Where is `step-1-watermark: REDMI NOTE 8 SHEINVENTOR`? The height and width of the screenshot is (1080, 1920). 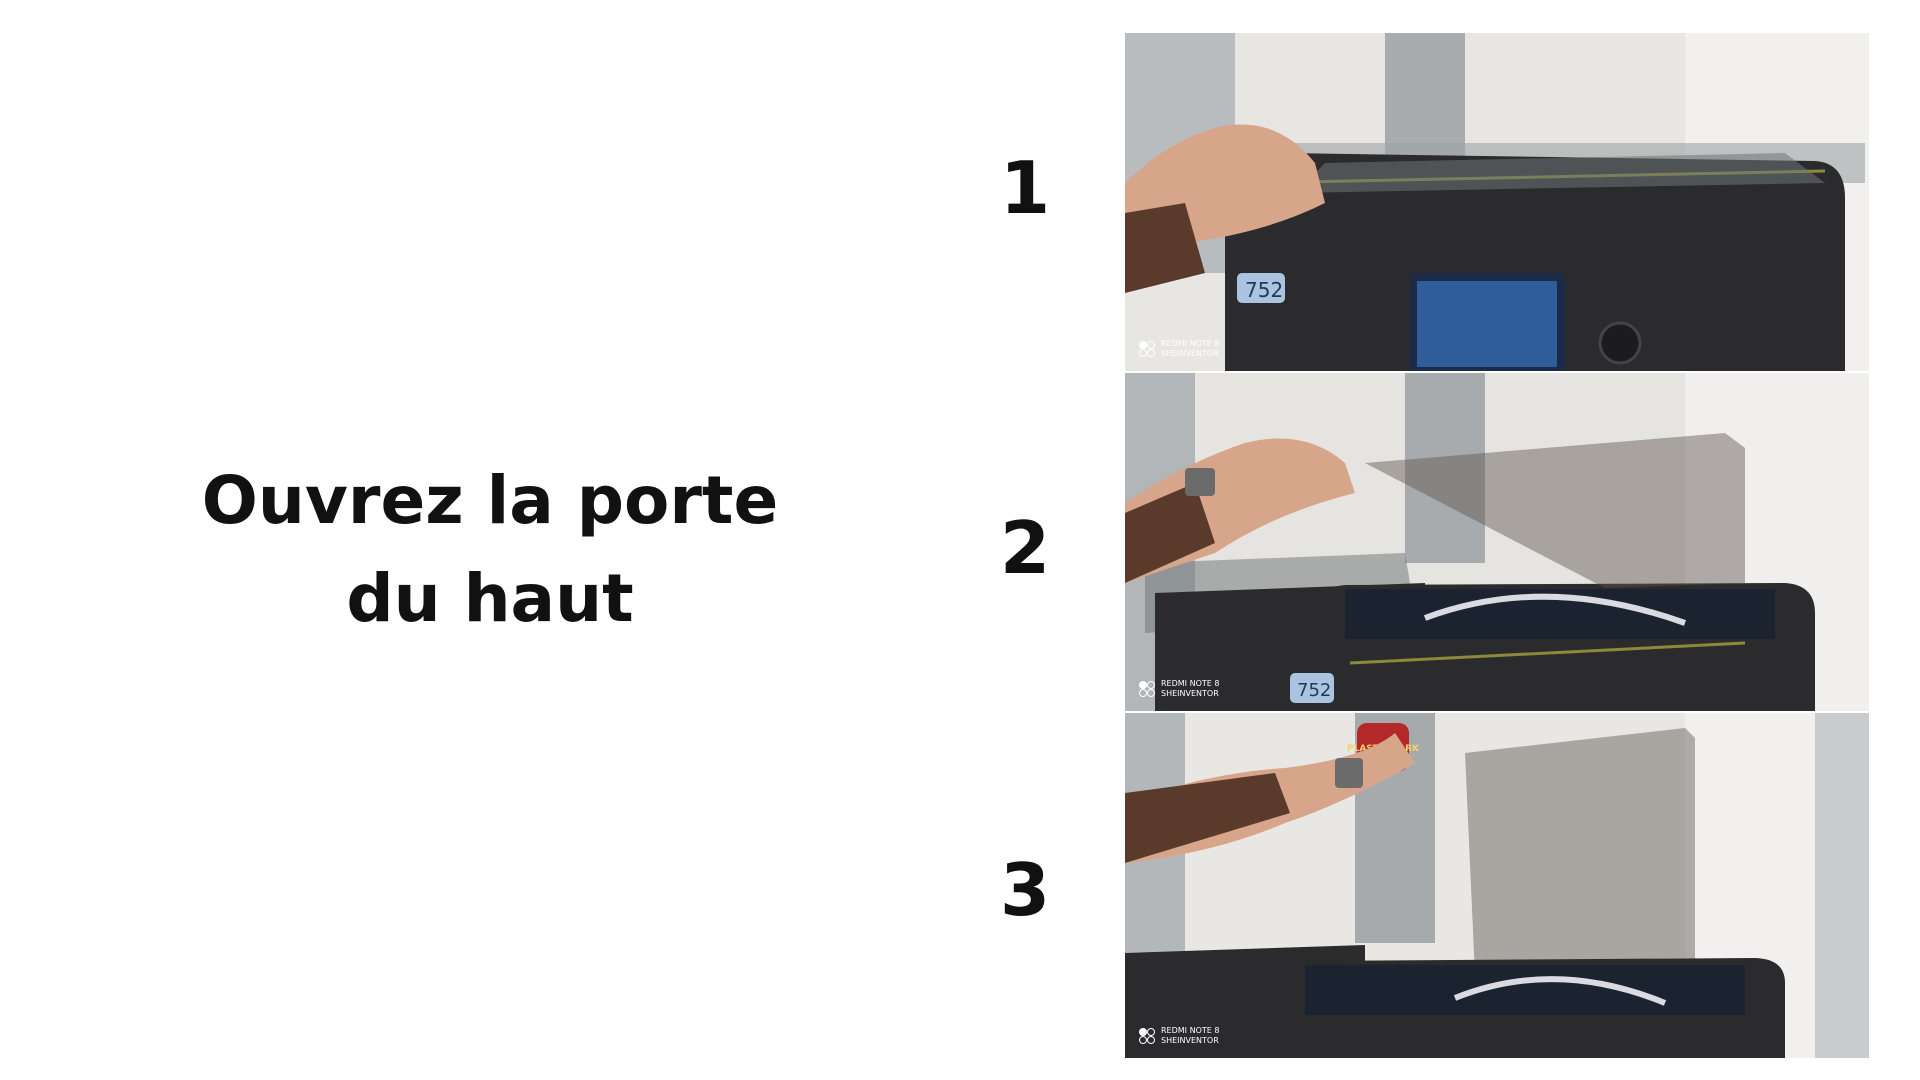 step-1-watermark: REDMI NOTE 8 SHEINVENTOR is located at coordinates (1179, 349).